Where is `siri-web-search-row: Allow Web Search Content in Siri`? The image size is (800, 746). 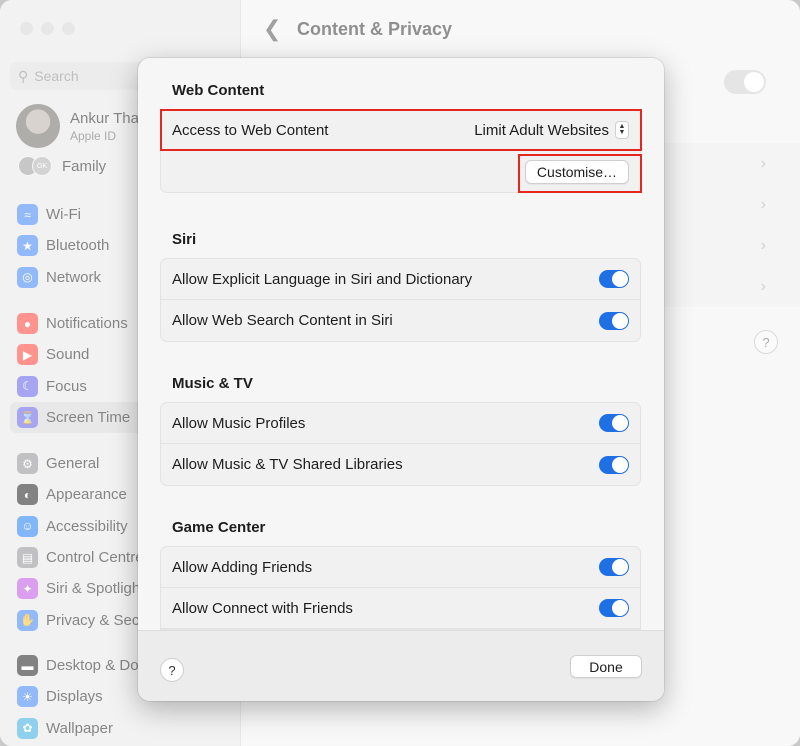
siri-web-search-row: Allow Web Search Content in Siri is located at coordinates (400, 320).